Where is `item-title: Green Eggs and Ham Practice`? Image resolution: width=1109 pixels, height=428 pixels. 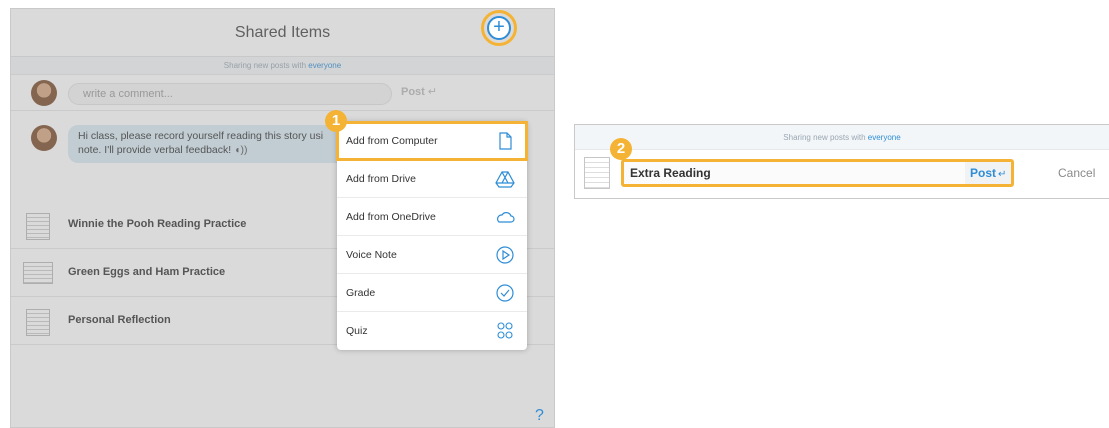 item-title: Green Eggs and Ham Practice is located at coordinates (147, 272).